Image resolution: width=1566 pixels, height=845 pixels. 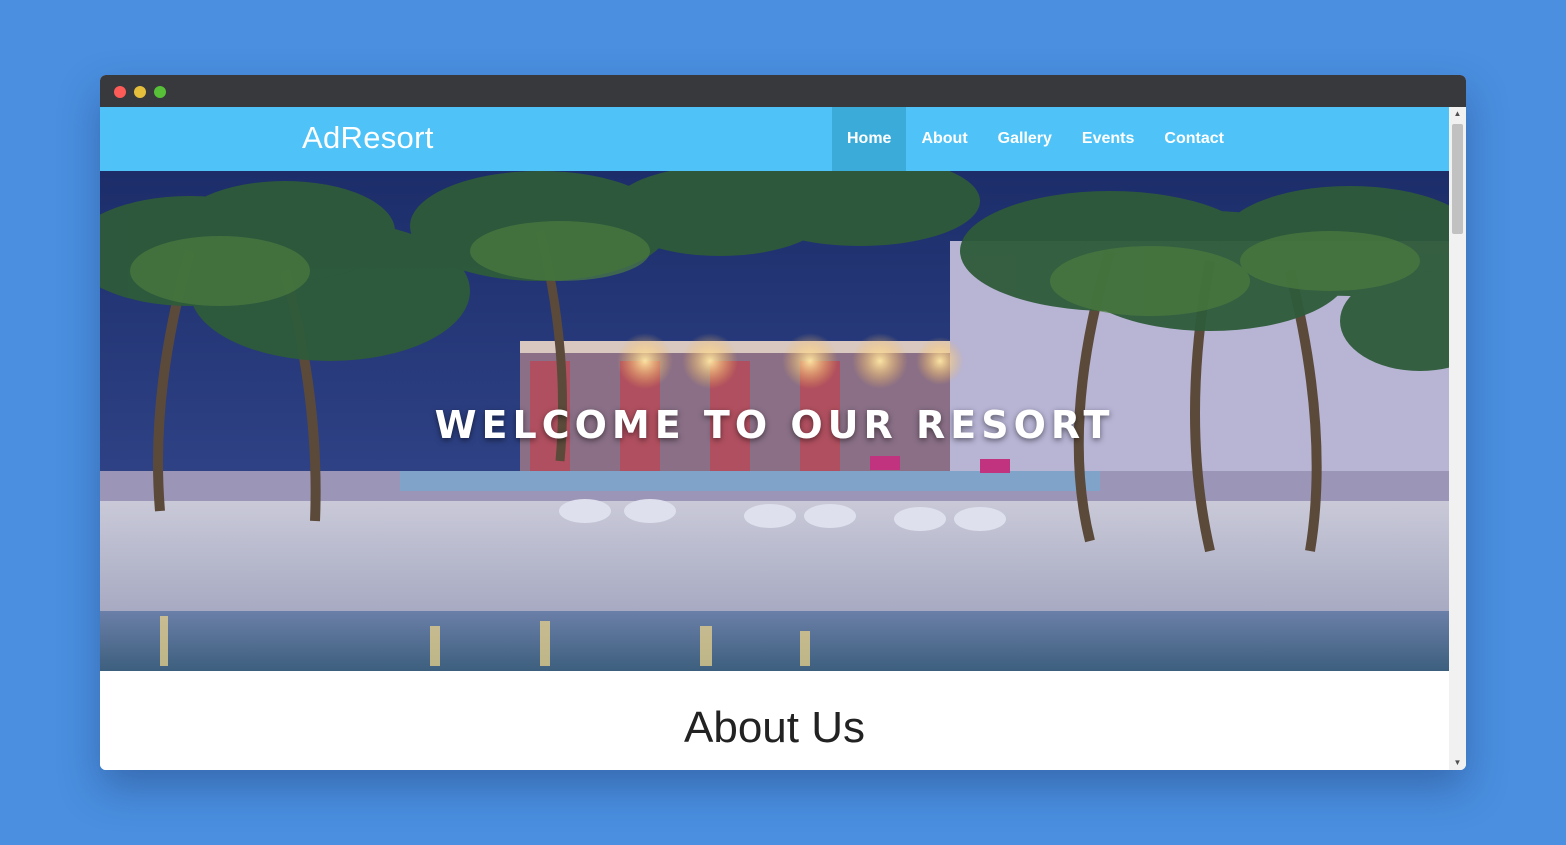 What do you see at coordinates (774, 727) in the screenshot?
I see `about-section-title: About Us` at bounding box center [774, 727].